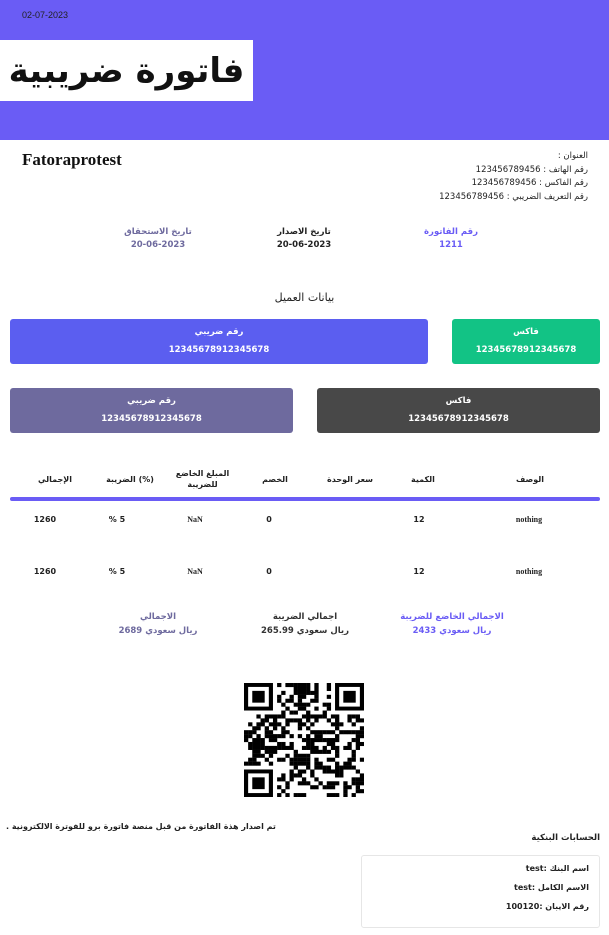  What do you see at coordinates (458, 410) in the screenshot?
I see `customer-fax-card-2: فاكس 12345678912345678` at bounding box center [458, 410].